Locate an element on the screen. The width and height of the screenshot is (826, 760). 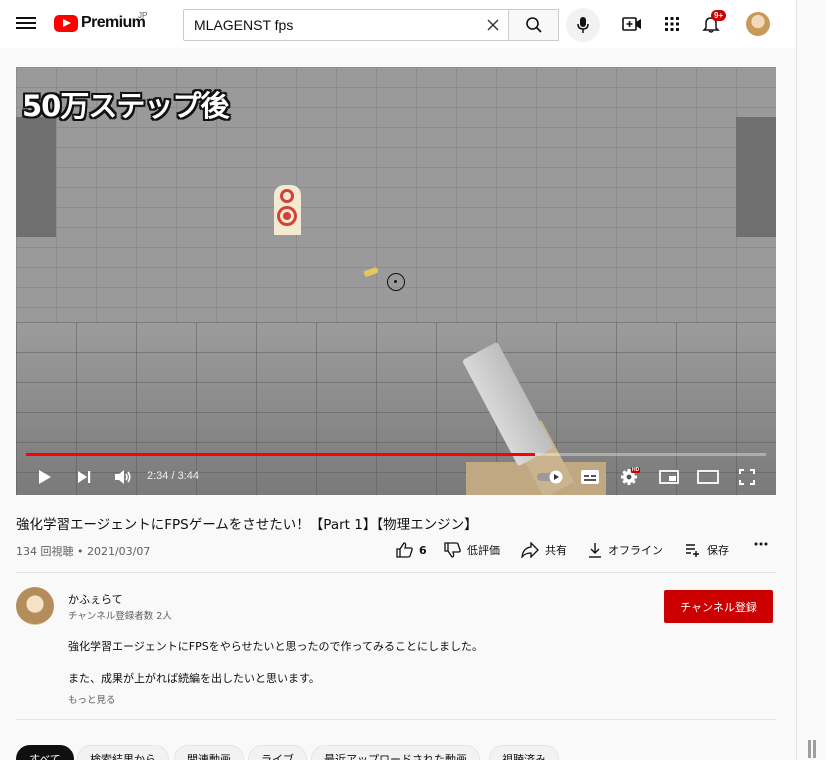
progress-bar is located at coordinates (396, 454).